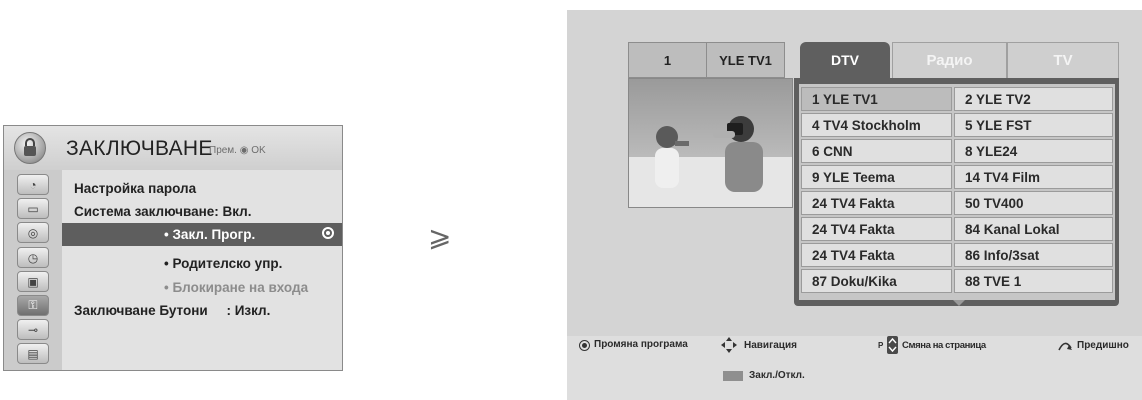  I want to click on menu-item-key-lock: Заключване Бутони : Изкл., so click(208, 310).